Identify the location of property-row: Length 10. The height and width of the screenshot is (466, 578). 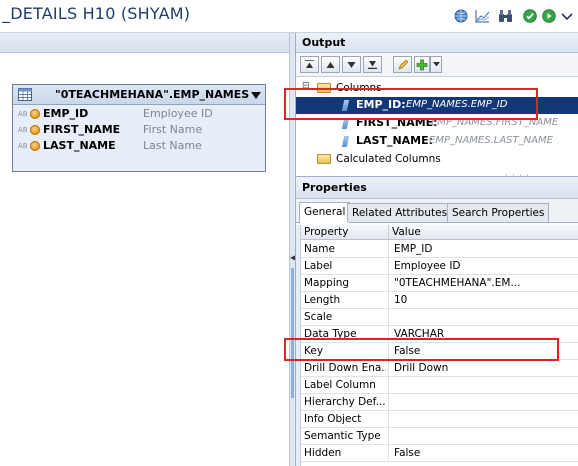
(439, 300).